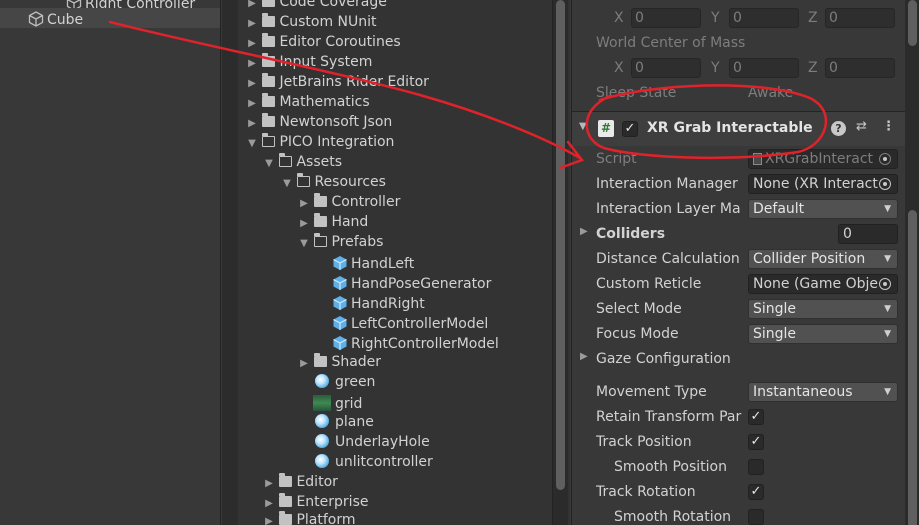  Describe the element at coordinates (823, 209) in the screenshot. I see `interaction-layer-dropdown: Default ▼` at that location.